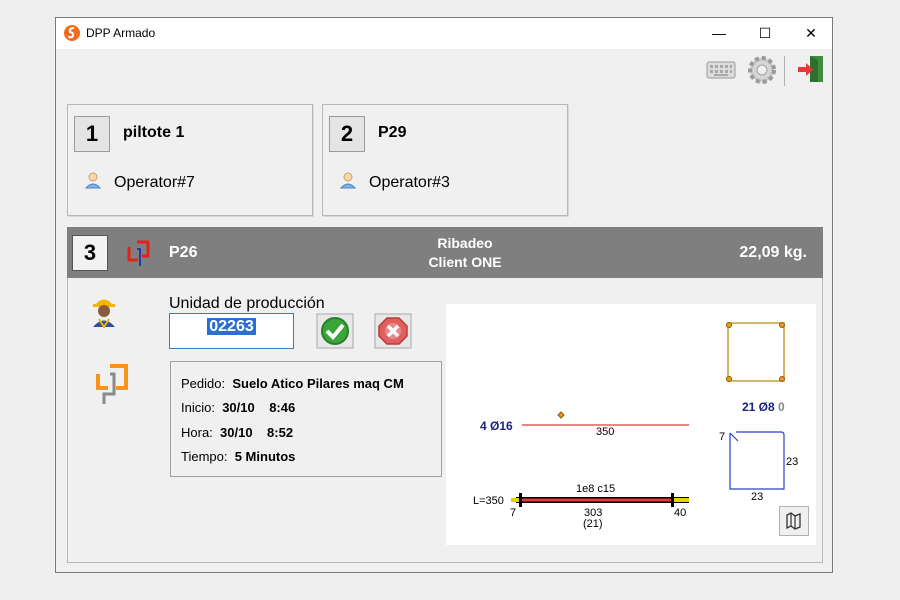 The height and width of the screenshot is (600, 900). Describe the element at coordinates (445, 160) in the screenshot. I see `station-card-2: 2 P29 Operator#3` at that location.